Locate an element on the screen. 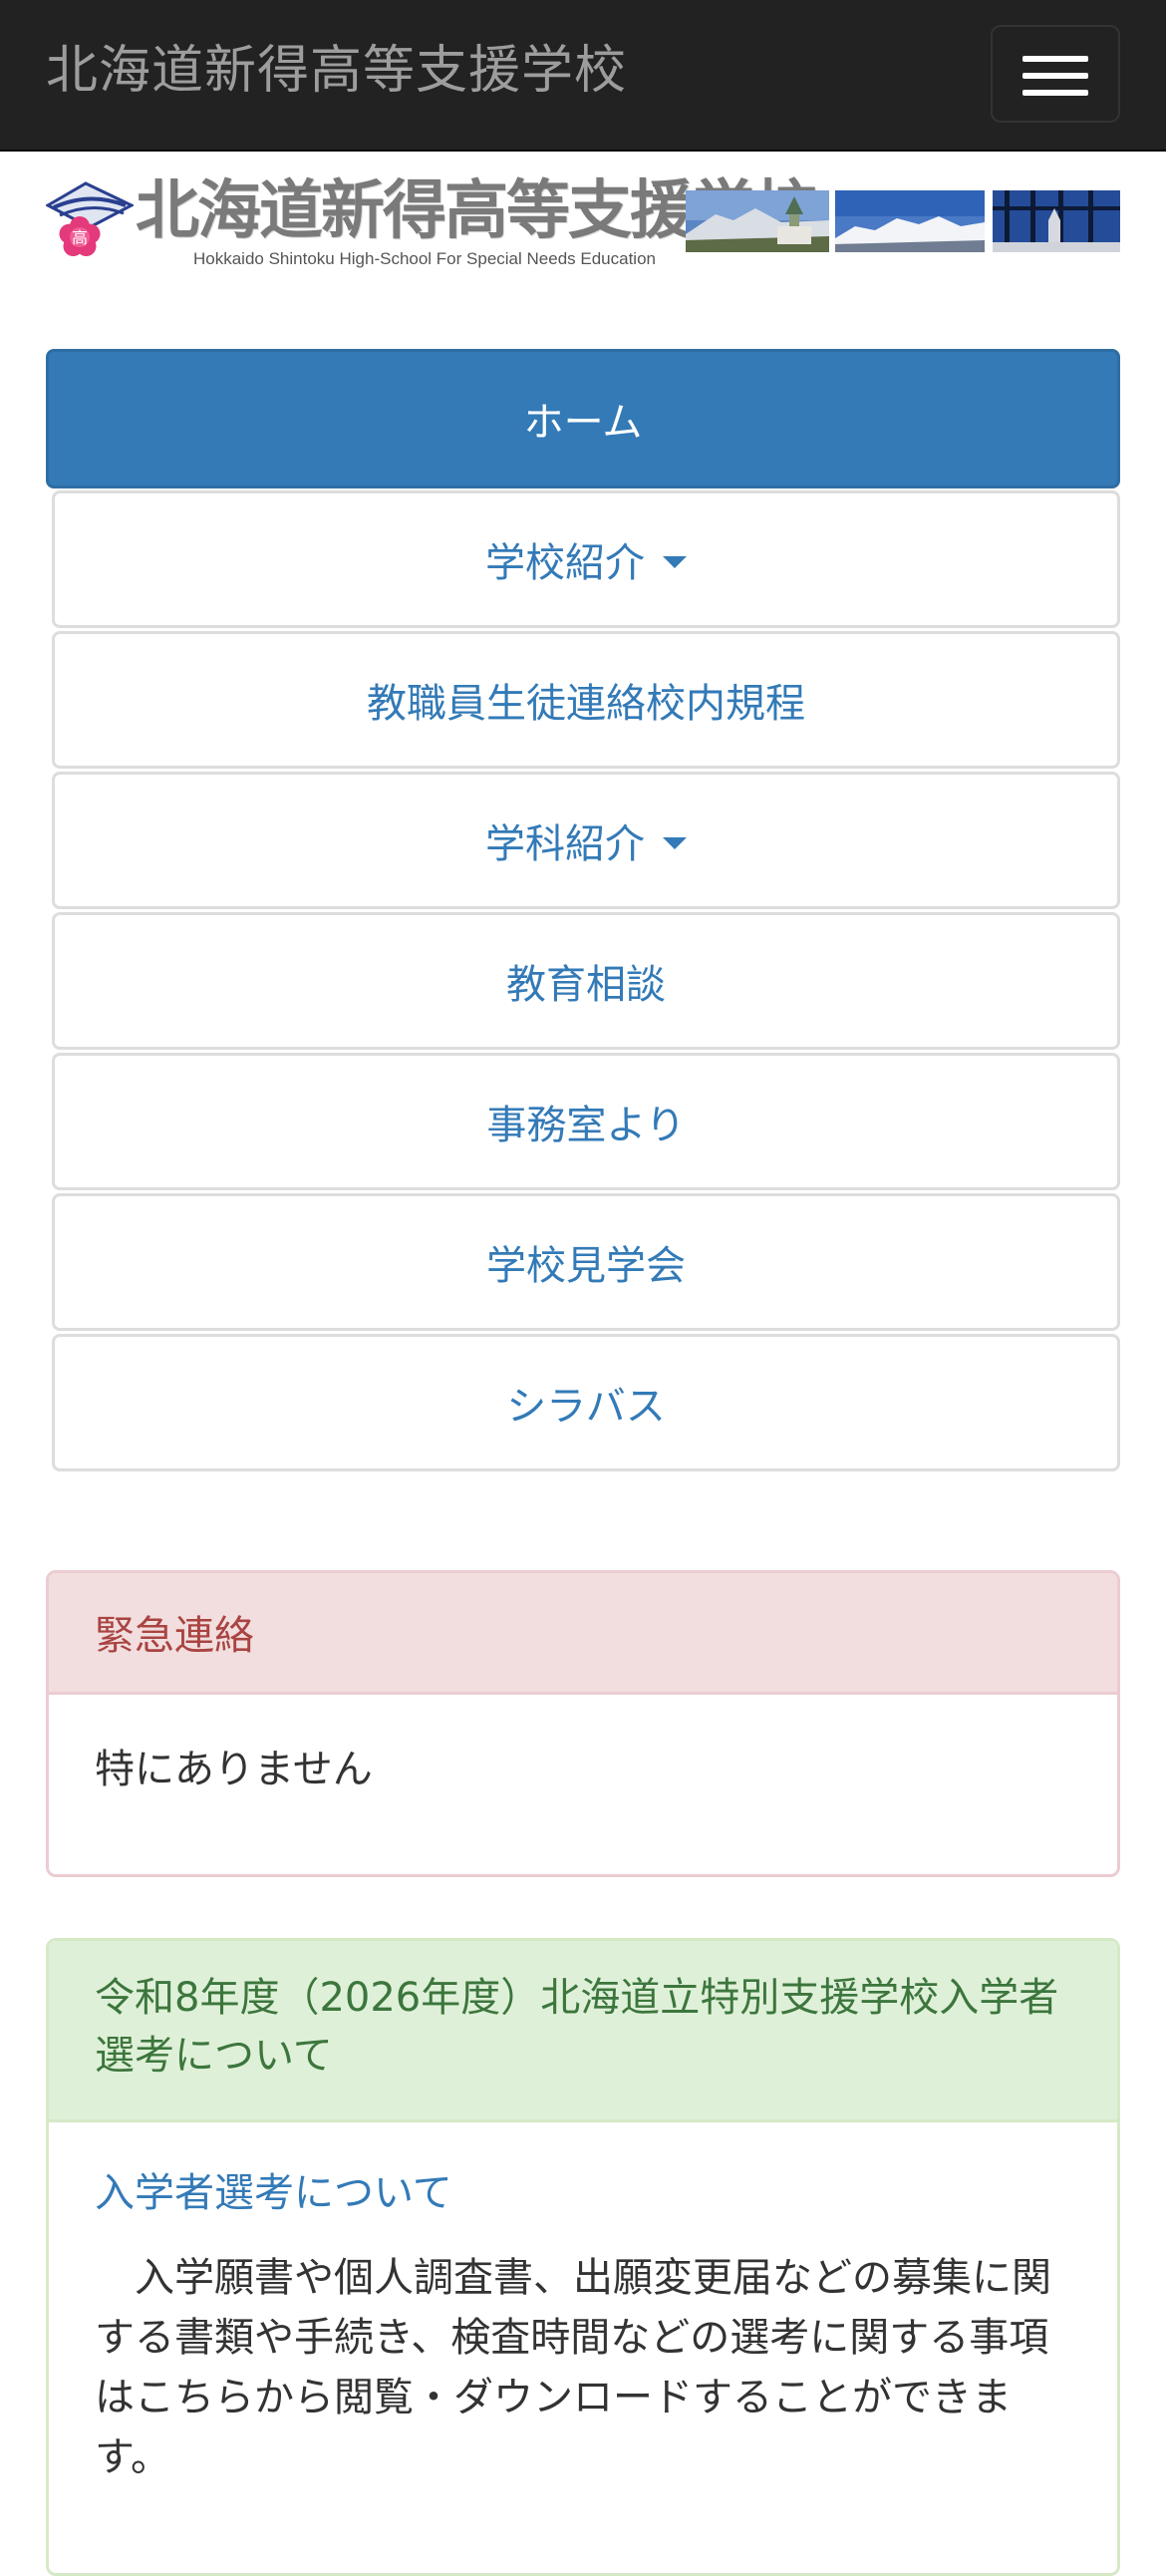 Image resolution: width=1166 pixels, height=2576 pixels. nav-item-label: 教職員生徒連絡校内規程 is located at coordinates (586, 704).